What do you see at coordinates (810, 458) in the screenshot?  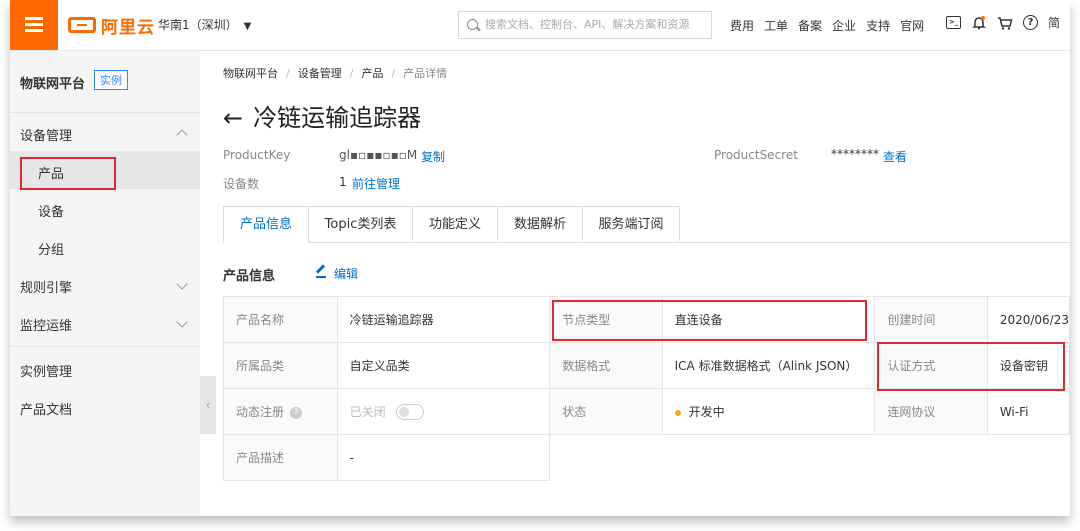 I see `empty-cell` at bounding box center [810, 458].